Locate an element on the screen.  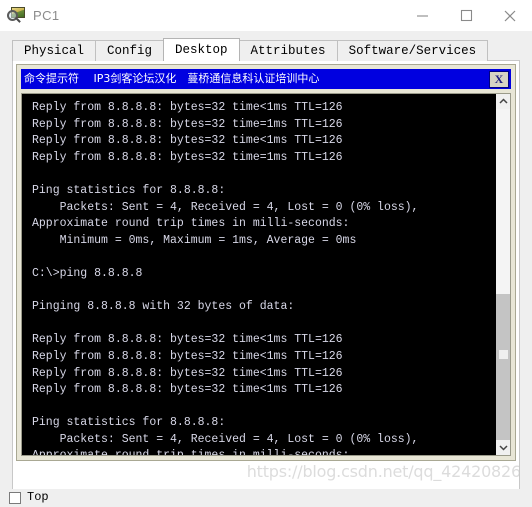
minimize-button is located at coordinates (422, 15).